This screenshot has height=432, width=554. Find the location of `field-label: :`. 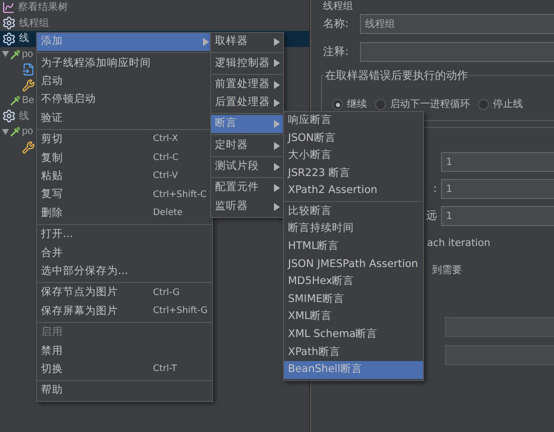

field-label: : is located at coordinates (435, 188).